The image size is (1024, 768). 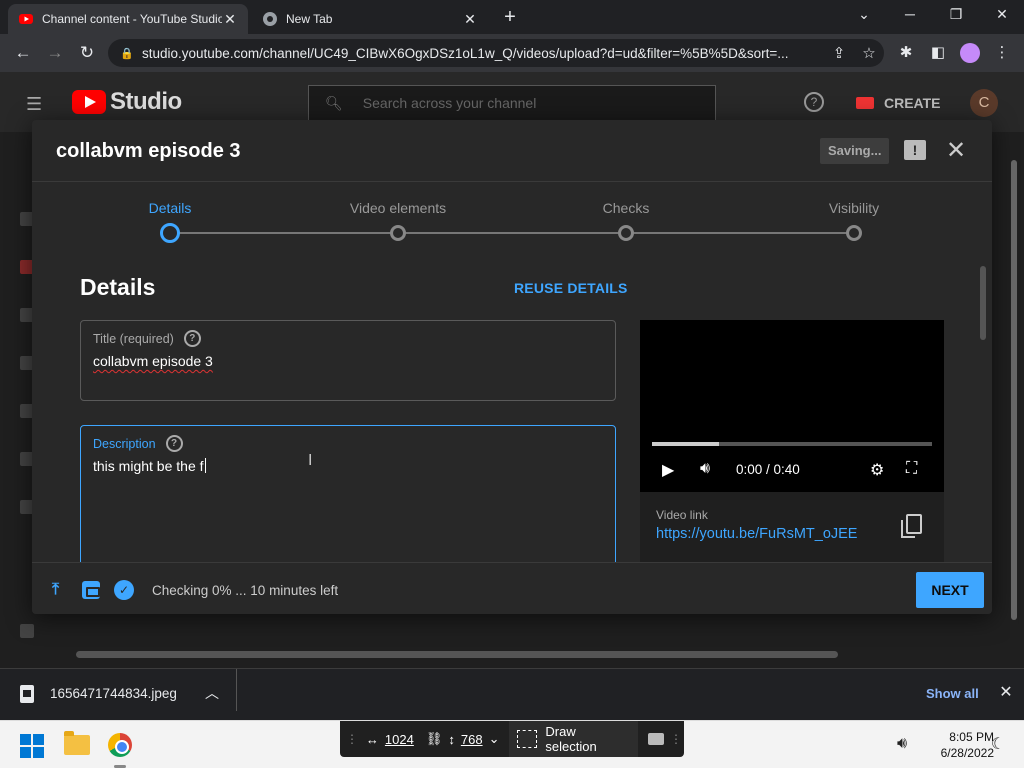 I want to click on close-icon: ✕, so click(x=956, y=150).